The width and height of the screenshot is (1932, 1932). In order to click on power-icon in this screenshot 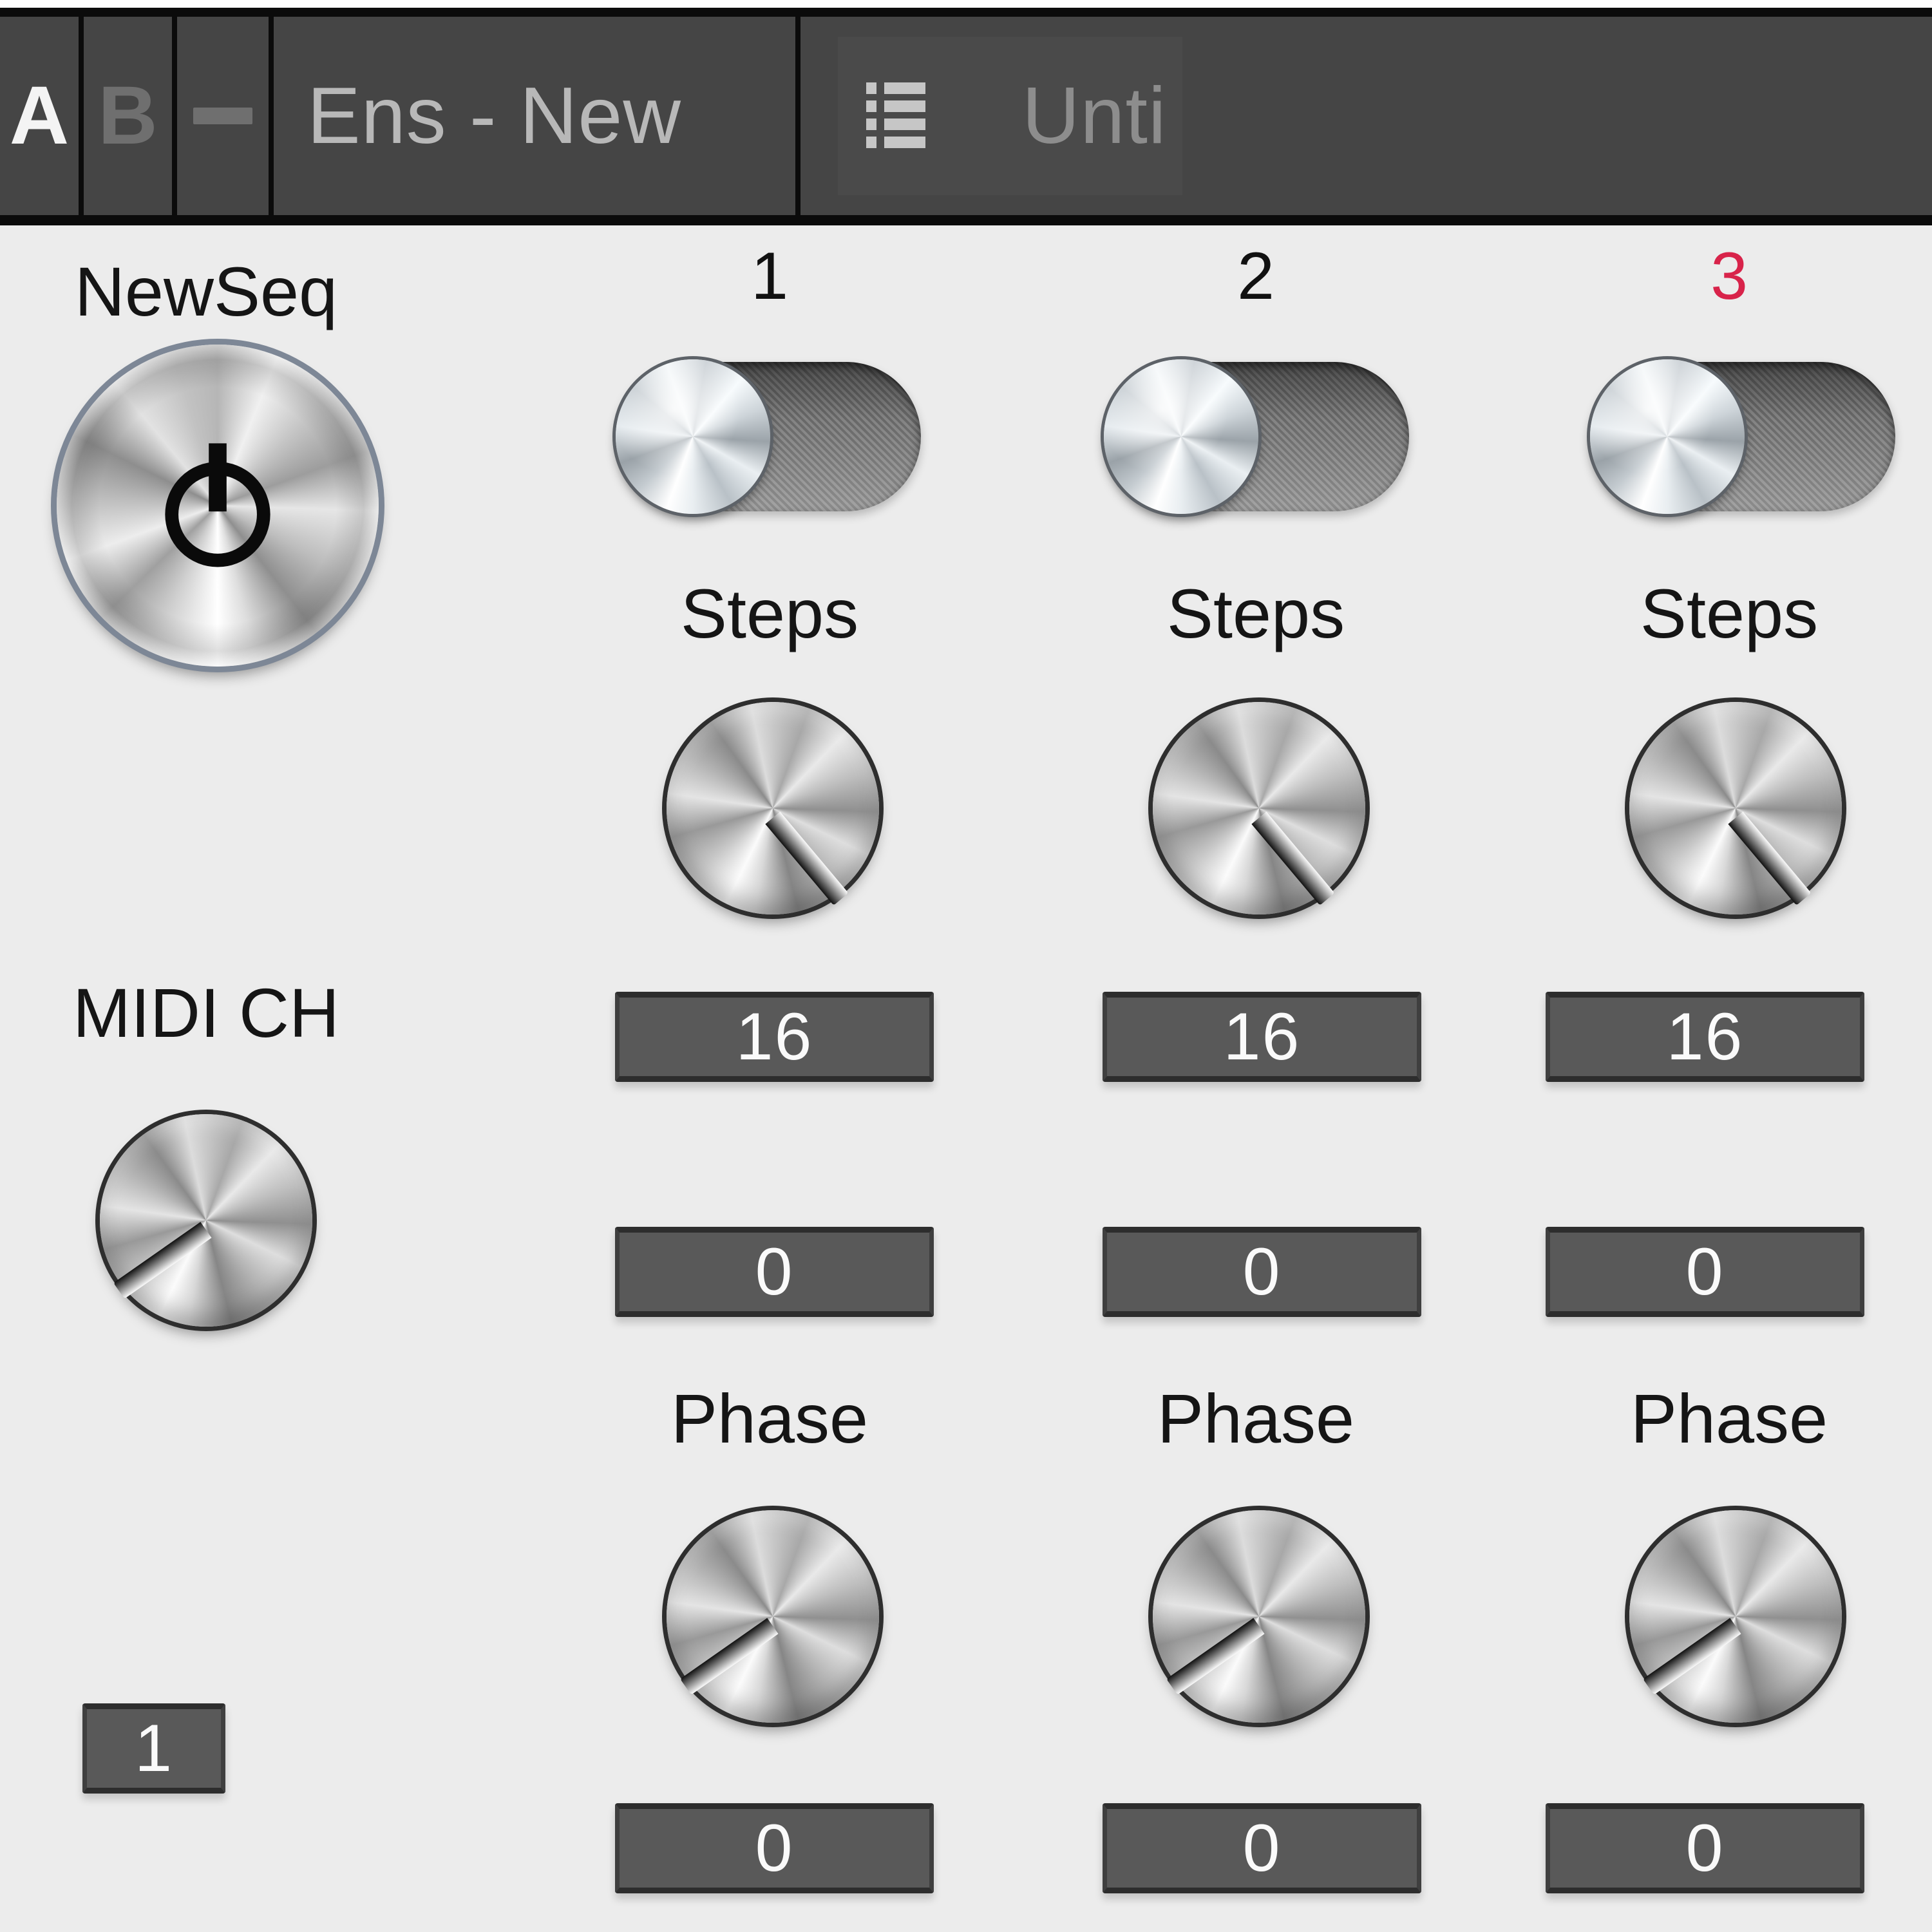, I will do `click(217, 505)`.